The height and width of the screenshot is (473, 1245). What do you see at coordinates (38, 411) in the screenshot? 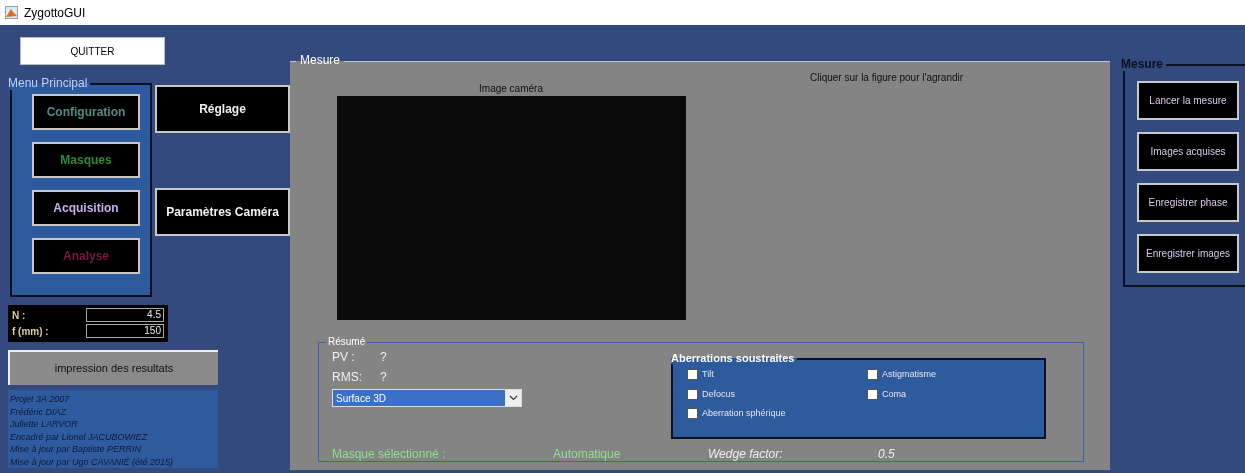
I see `credit-line: Frédéric DIAZ` at bounding box center [38, 411].